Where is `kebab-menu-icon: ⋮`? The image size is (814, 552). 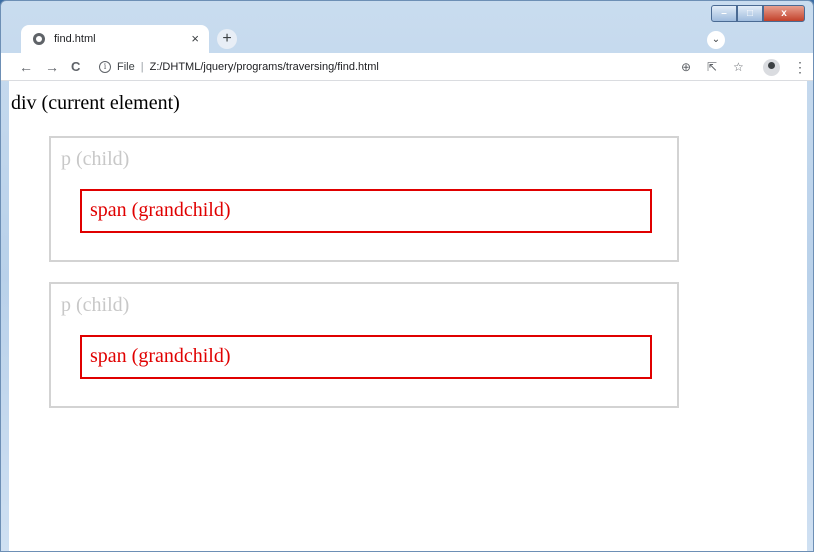
kebab-menu-icon: ⋮ is located at coordinates (800, 67).